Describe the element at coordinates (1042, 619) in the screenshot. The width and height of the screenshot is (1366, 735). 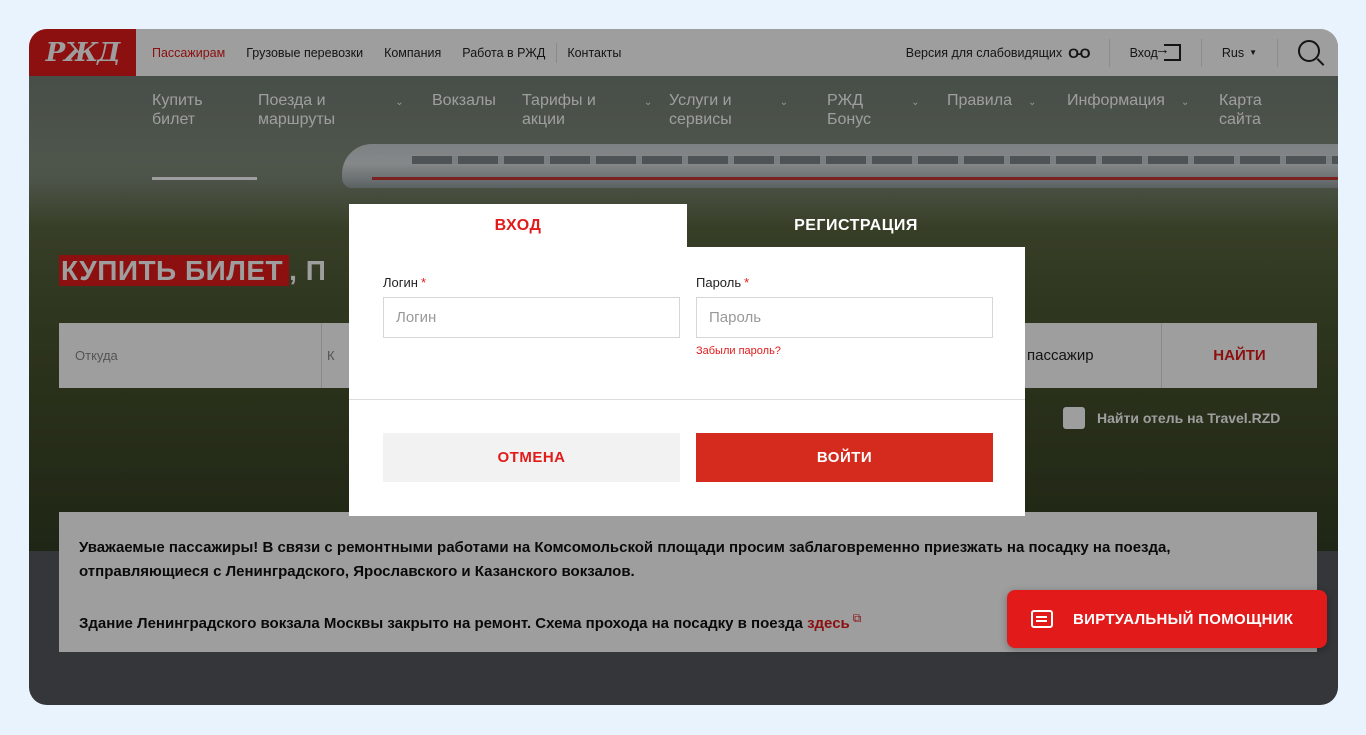
I see `chat-icon` at that location.